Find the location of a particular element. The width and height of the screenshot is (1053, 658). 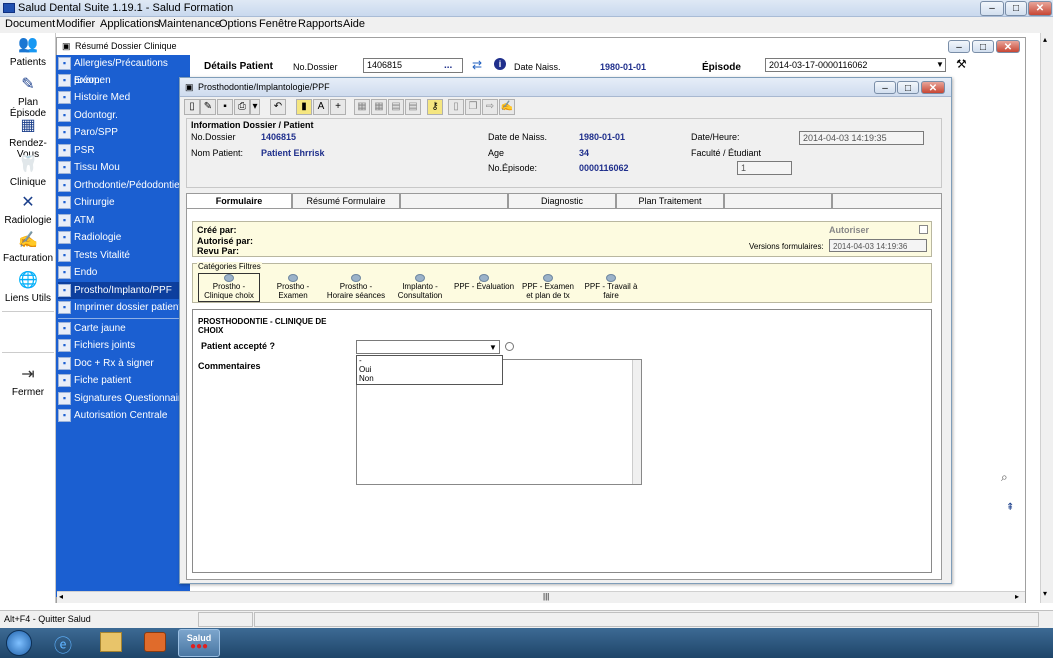

nav-imprimer: ▪ Imprimer dossier patient is located at coordinates (123, 307).